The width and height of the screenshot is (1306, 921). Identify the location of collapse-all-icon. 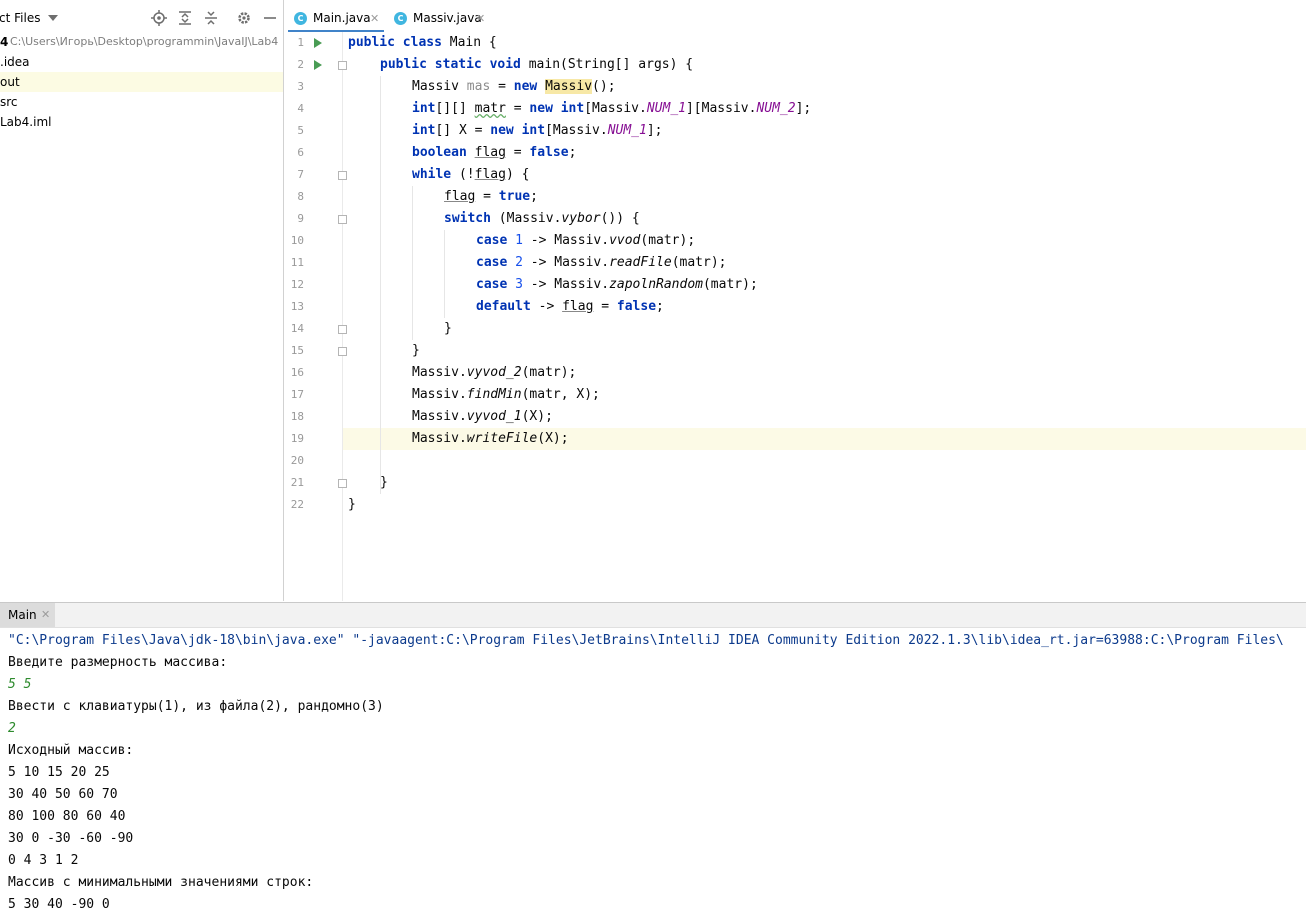
(211, 18).